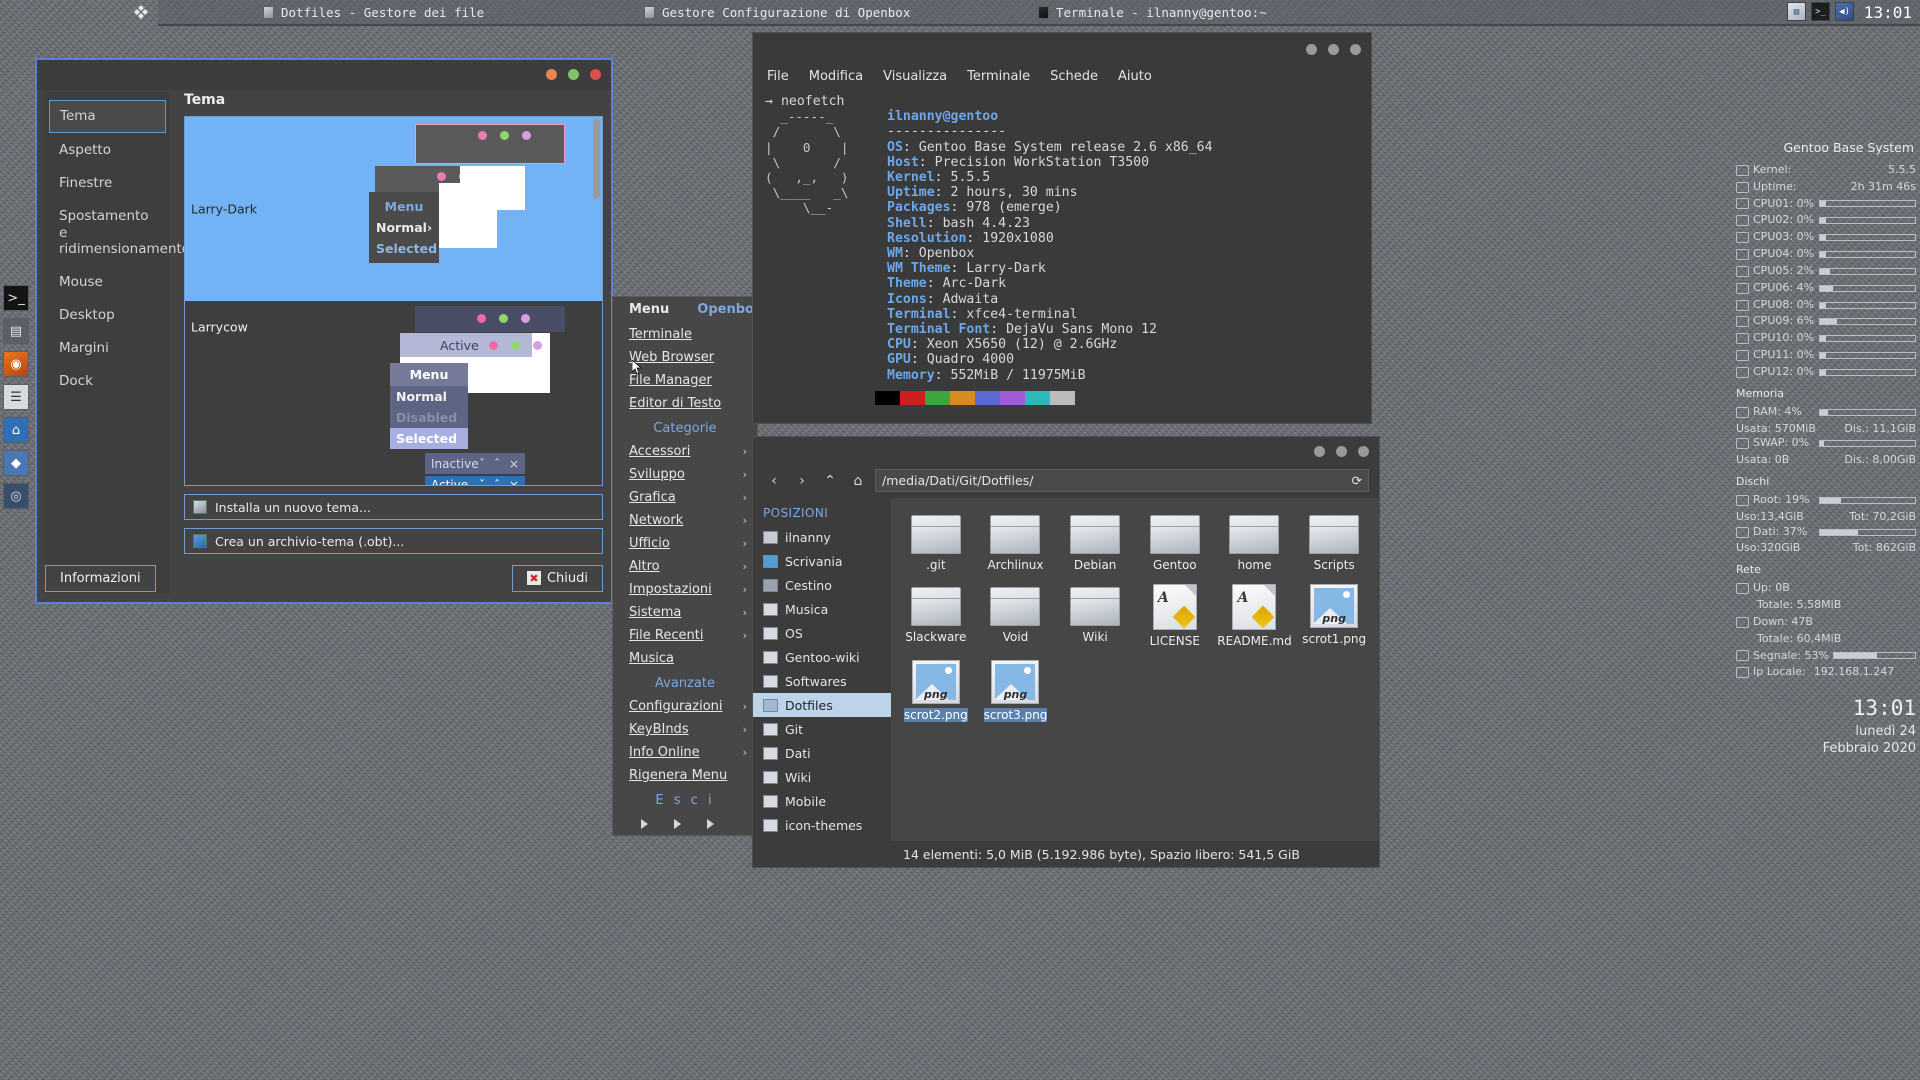 The image size is (1920, 1080). Describe the element at coordinates (1255, 616) in the screenshot. I see `file-item-readme: A README.md` at that location.